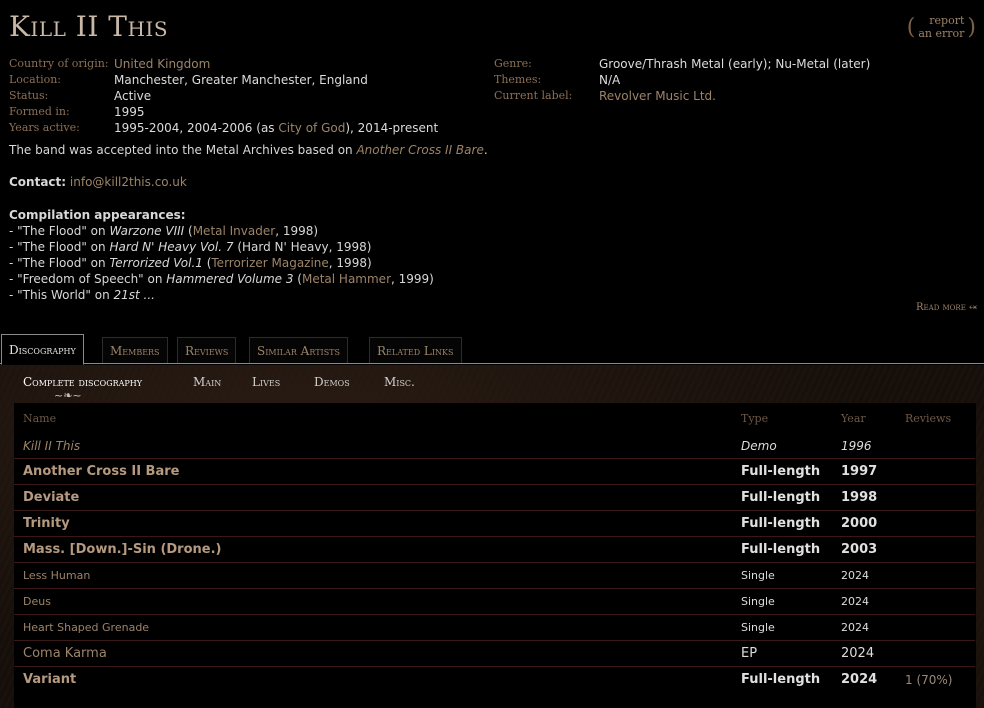  Describe the element at coordinates (494, 497) in the screenshot. I see `table-row: Deviate Full-length 1998` at that location.